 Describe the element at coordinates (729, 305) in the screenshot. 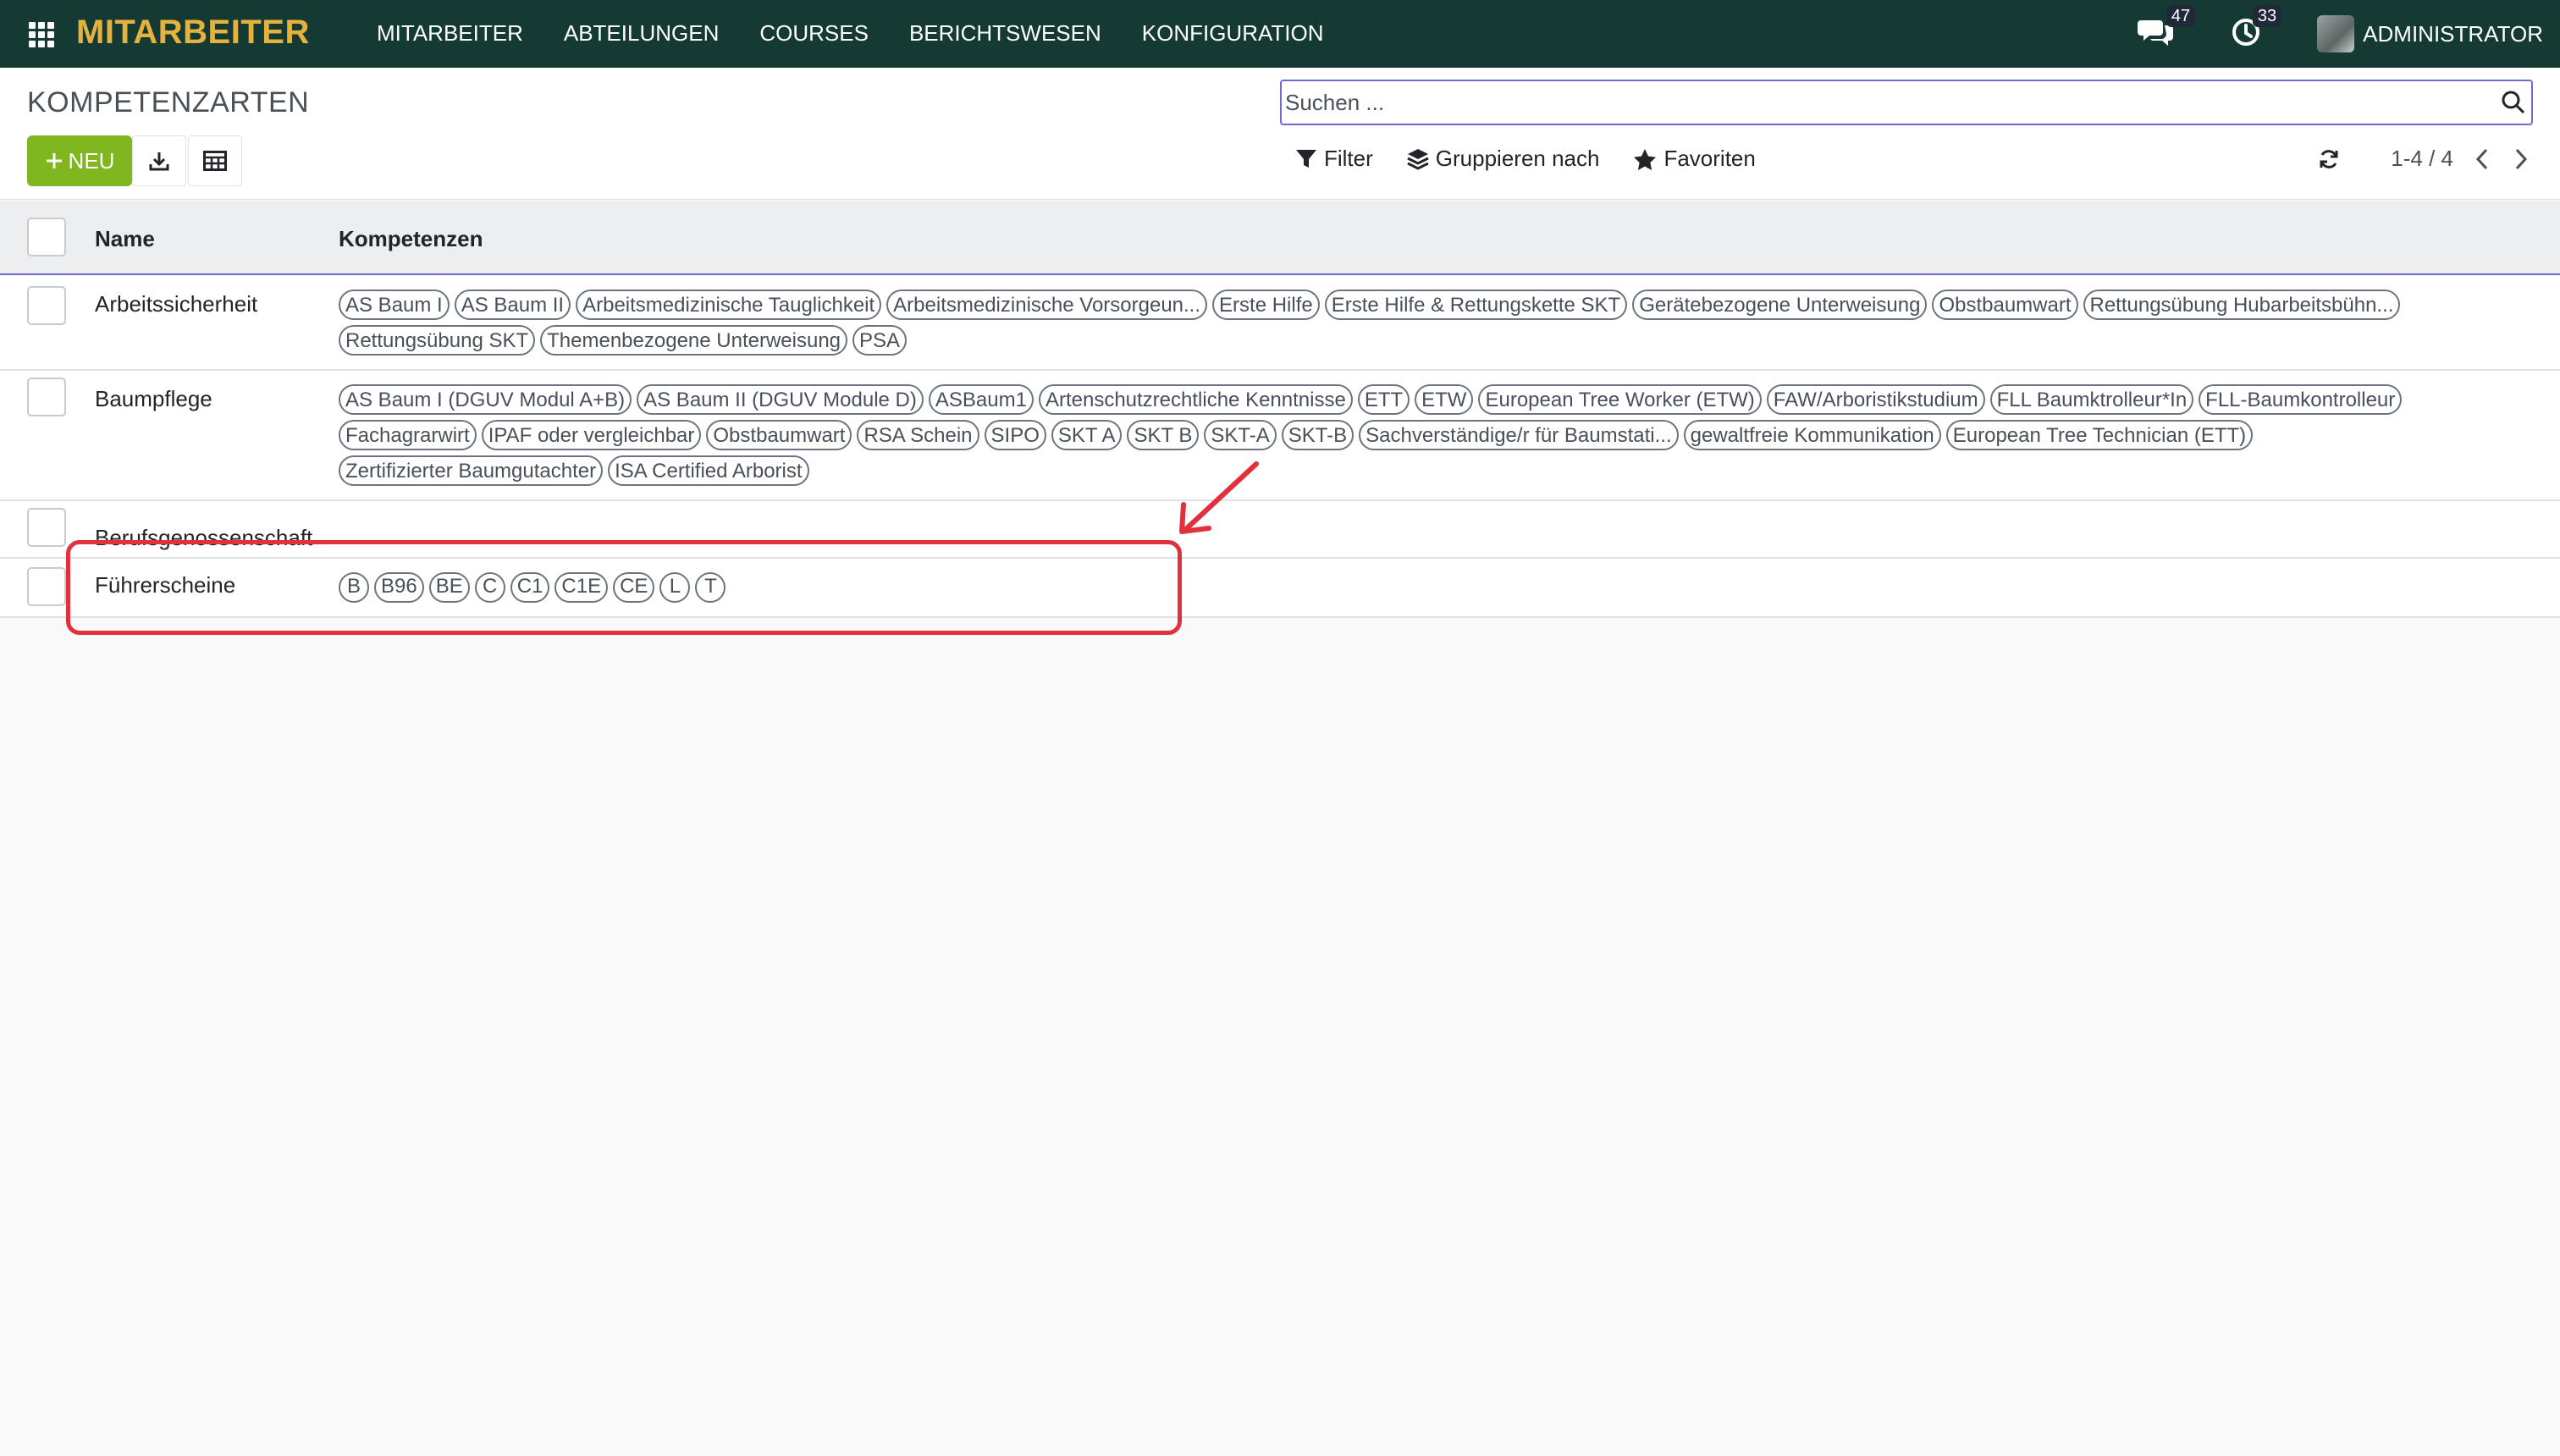

I see `skill-tag: Arbeitsmedizinische Tauglichkeit` at that location.